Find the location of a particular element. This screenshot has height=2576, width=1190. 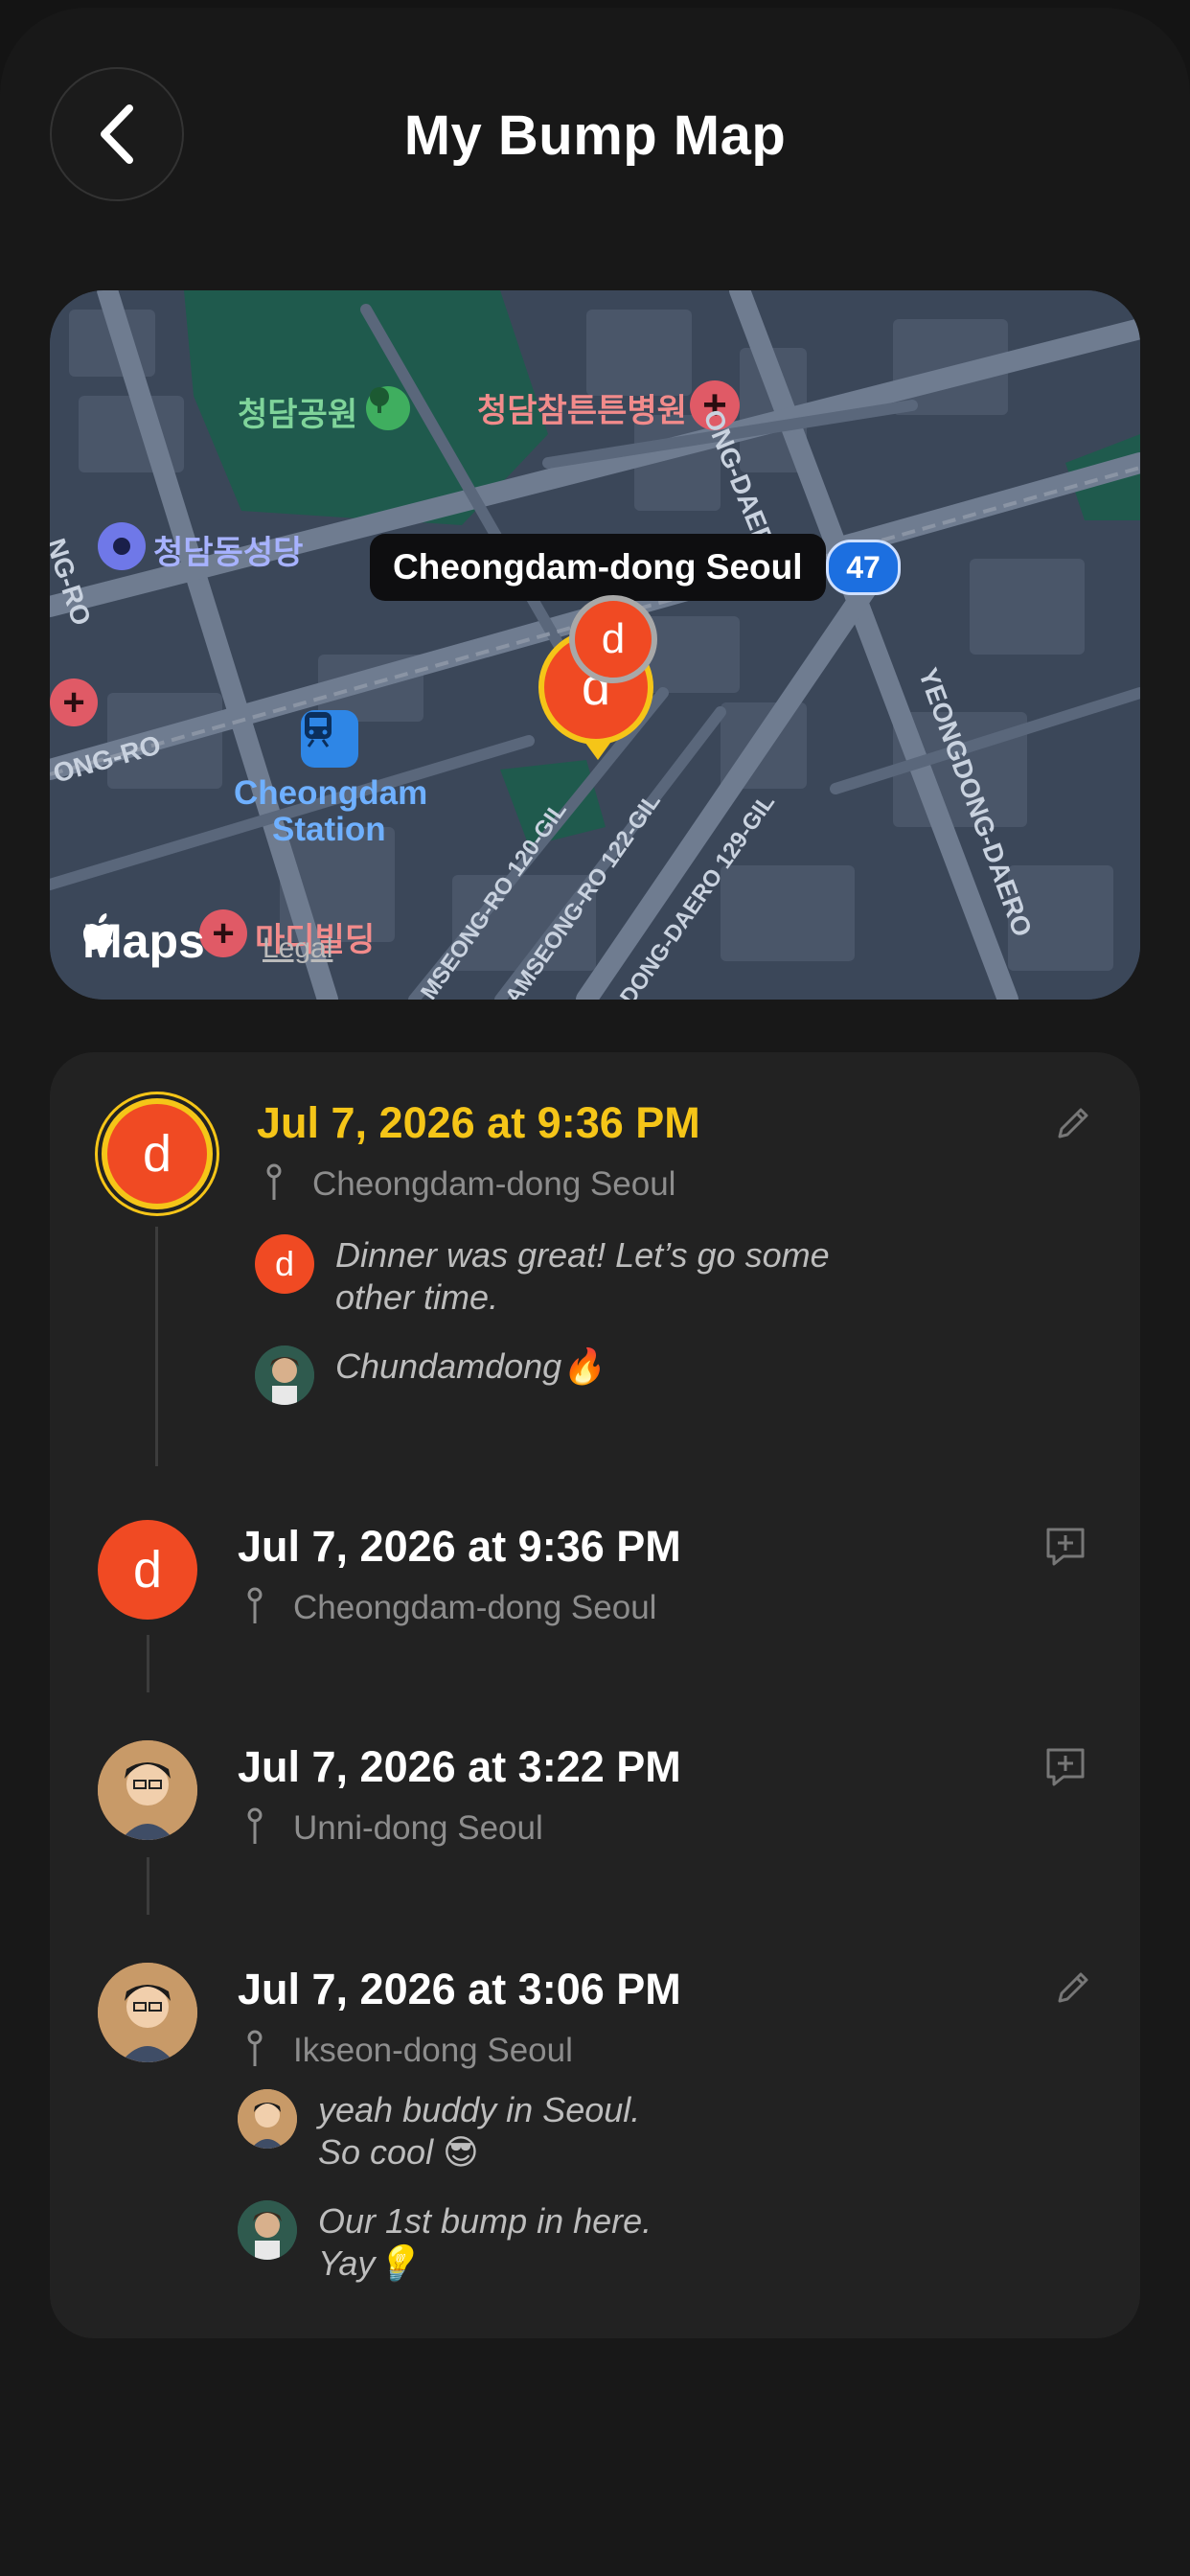

hospital-label: 청담참튼튼병원 is located at coordinates (582, 411).